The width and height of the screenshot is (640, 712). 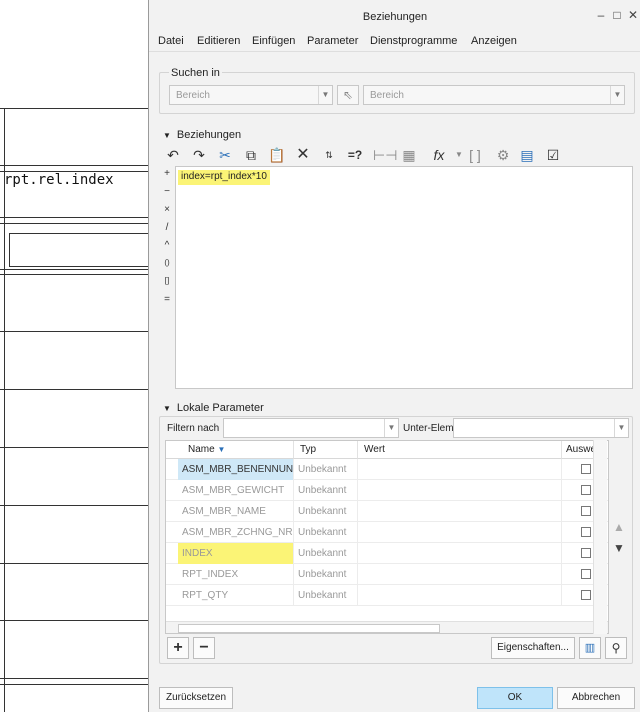 I want to click on move-up-icon: ▲, so click(x=619, y=527).